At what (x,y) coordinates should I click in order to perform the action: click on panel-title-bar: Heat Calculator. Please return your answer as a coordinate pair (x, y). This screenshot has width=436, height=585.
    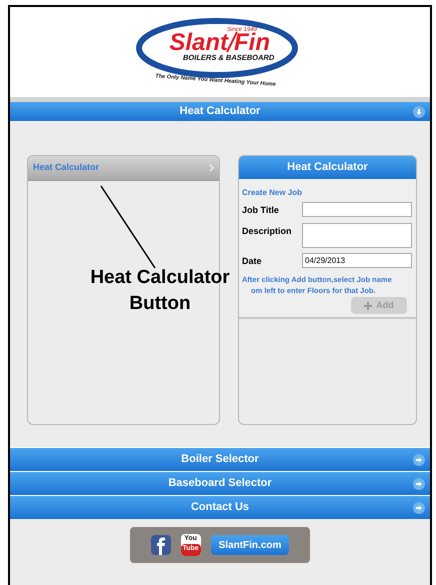
    Looking at the image, I should click on (327, 167).